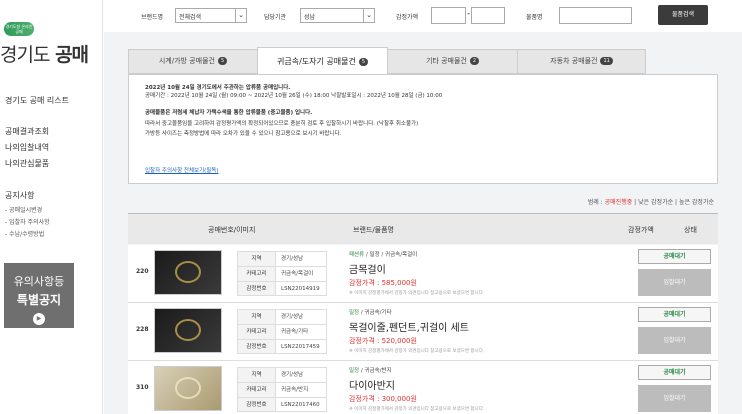 The image size is (742, 414). Describe the element at coordinates (416, 384) in the screenshot. I see `item-title: 다이아반지` at that location.